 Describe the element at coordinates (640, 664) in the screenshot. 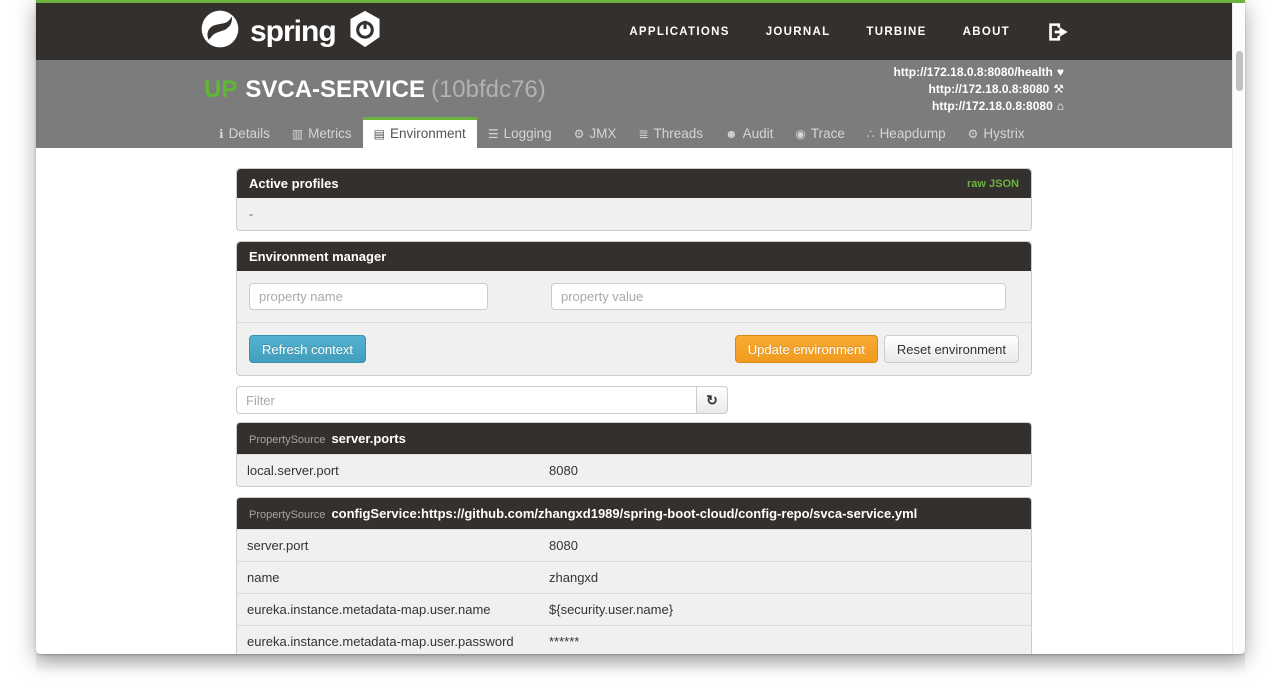

I see `window-shadow` at that location.